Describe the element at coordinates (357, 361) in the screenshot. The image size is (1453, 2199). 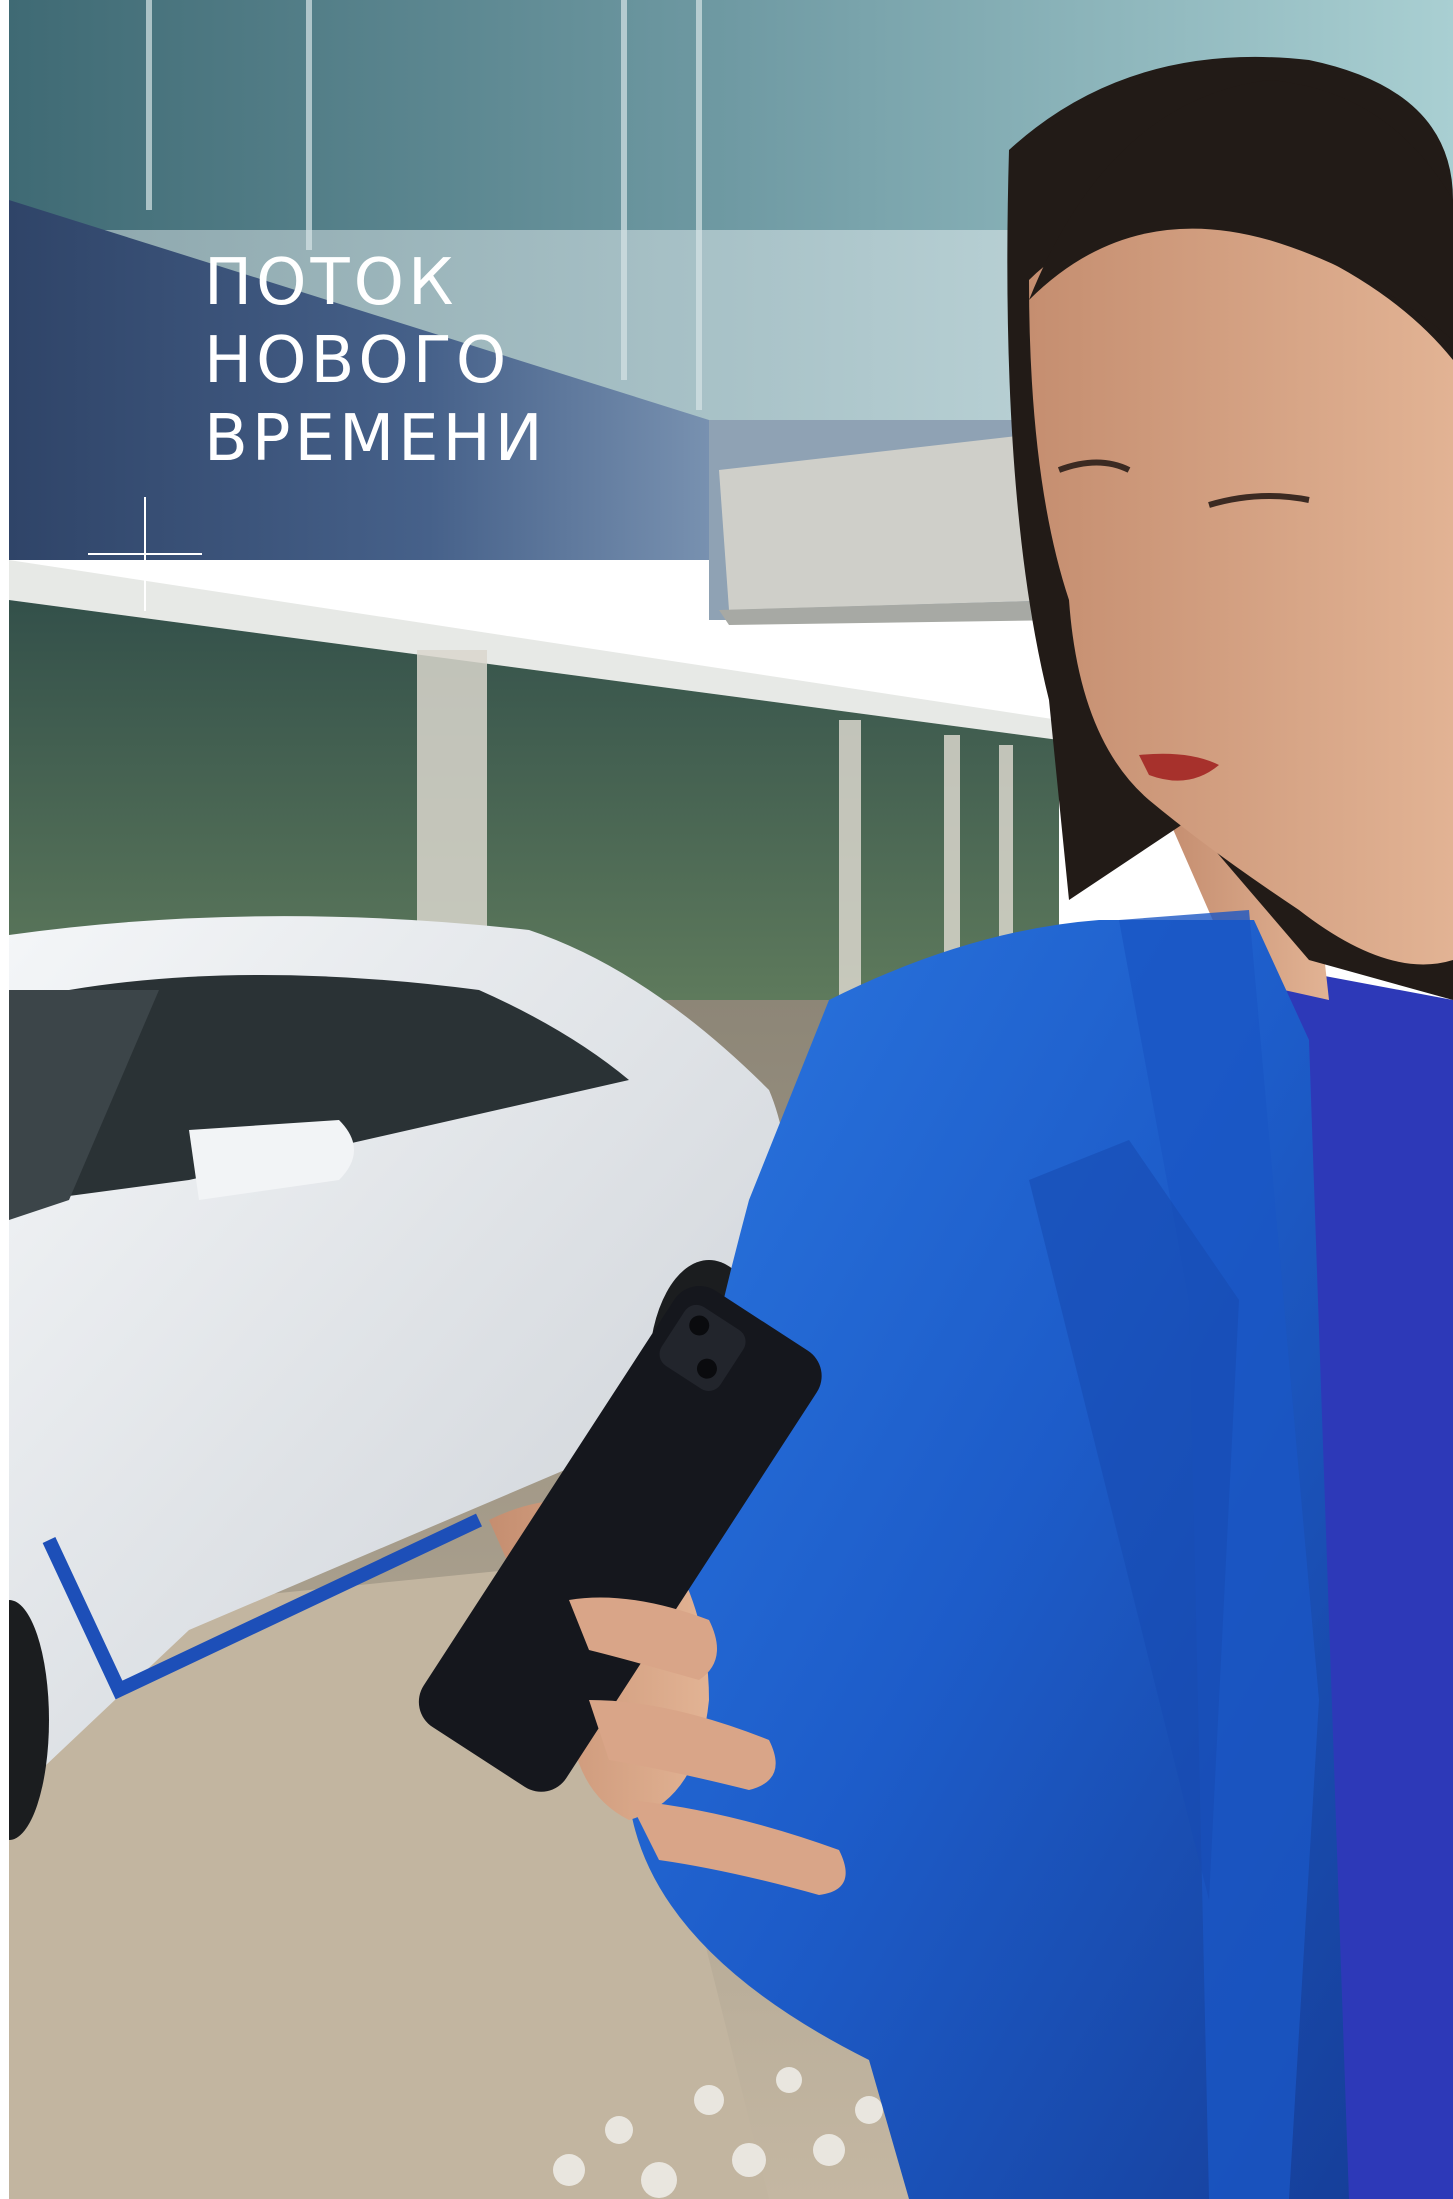
I see `headline-line-2: НОВОГО` at that location.